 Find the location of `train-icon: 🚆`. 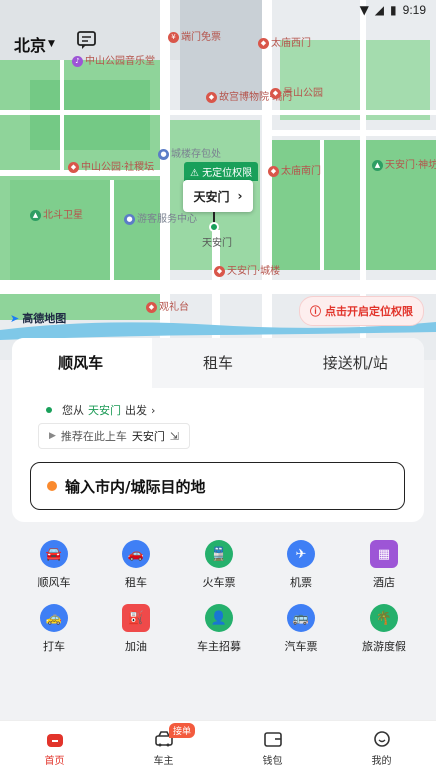

train-icon: 🚆 is located at coordinates (219, 554).